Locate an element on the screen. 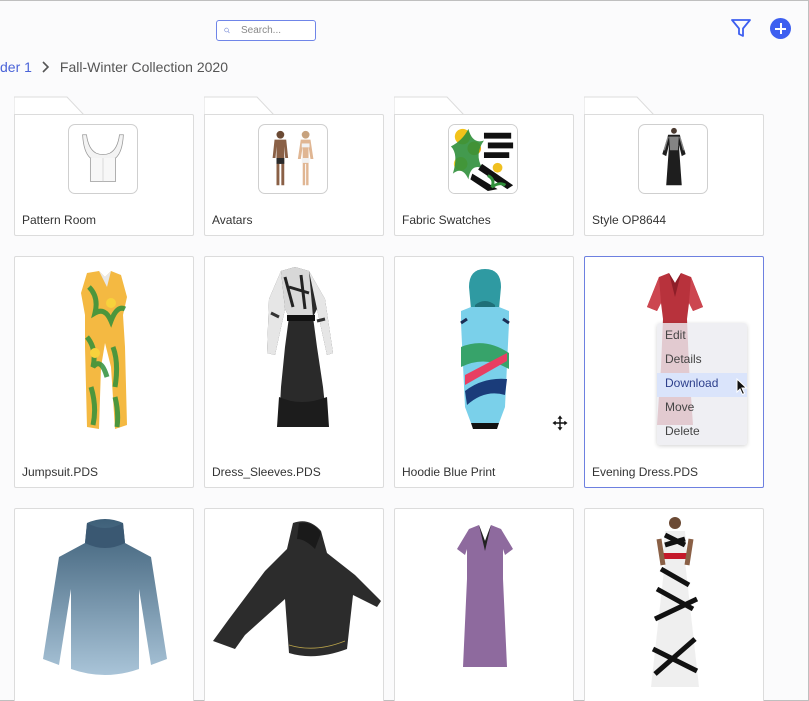 This screenshot has width=809, height=701. folder-card-fabric-swatches: Fabric Swatches is located at coordinates (484, 175).